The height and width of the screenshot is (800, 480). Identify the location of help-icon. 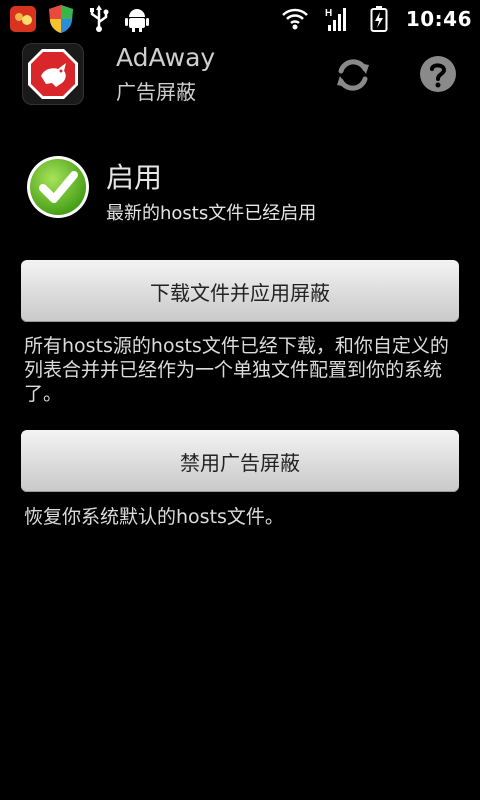
(438, 74).